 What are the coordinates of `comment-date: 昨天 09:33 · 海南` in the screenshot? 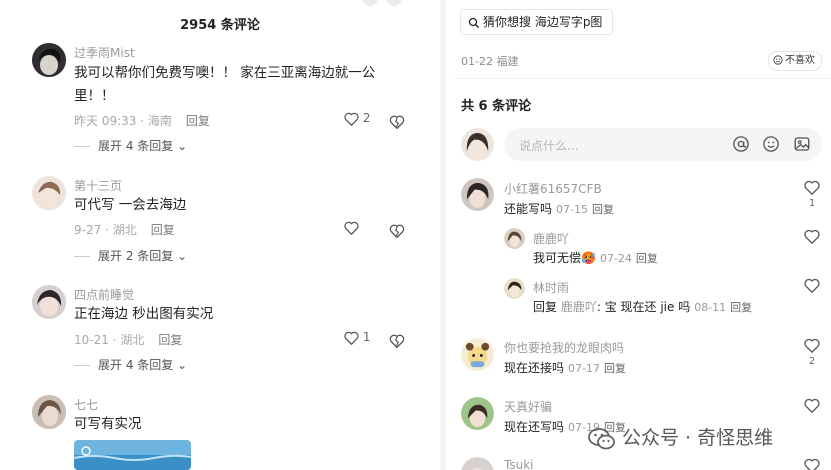 It's located at (123, 121).